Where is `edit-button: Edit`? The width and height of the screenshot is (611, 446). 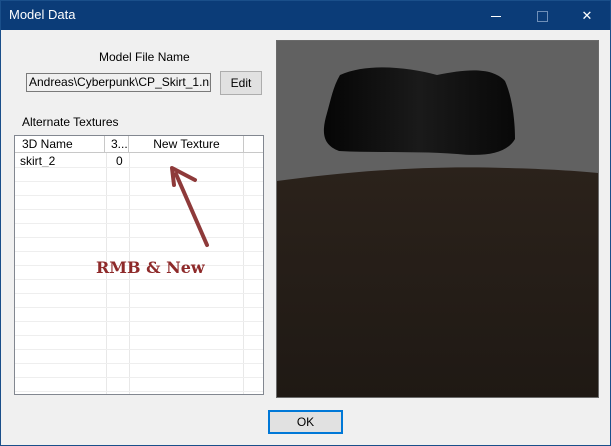 edit-button: Edit is located at coordinates (241, 83).